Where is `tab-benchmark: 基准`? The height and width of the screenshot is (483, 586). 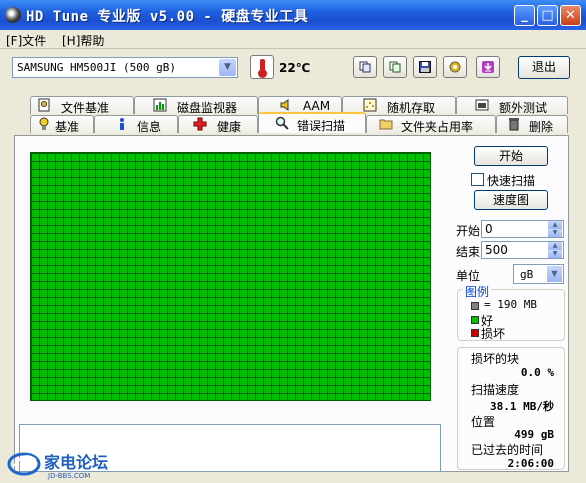 tab-benchmark: 基准 is located at coordinates (62, 124).